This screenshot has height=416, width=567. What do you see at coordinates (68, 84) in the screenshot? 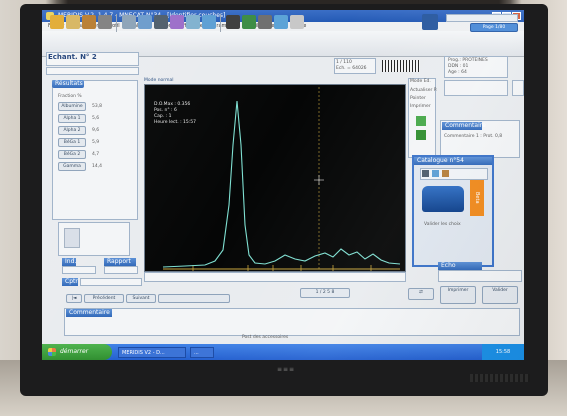
I see `results-title: Résultats` at bounding box center [68, 84].